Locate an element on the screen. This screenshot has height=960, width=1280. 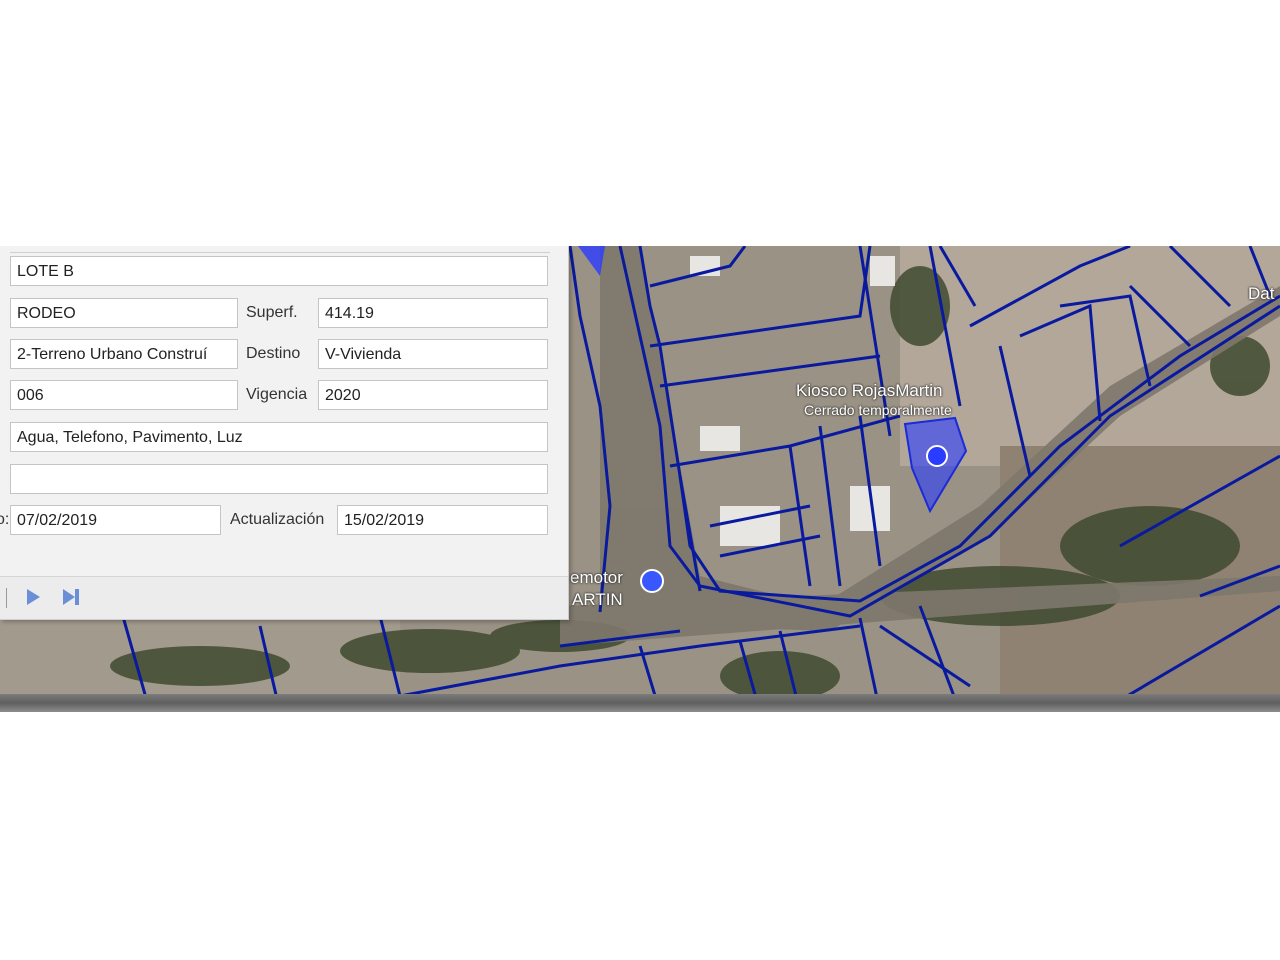
next-record-button is located at coordinates (33, 599).